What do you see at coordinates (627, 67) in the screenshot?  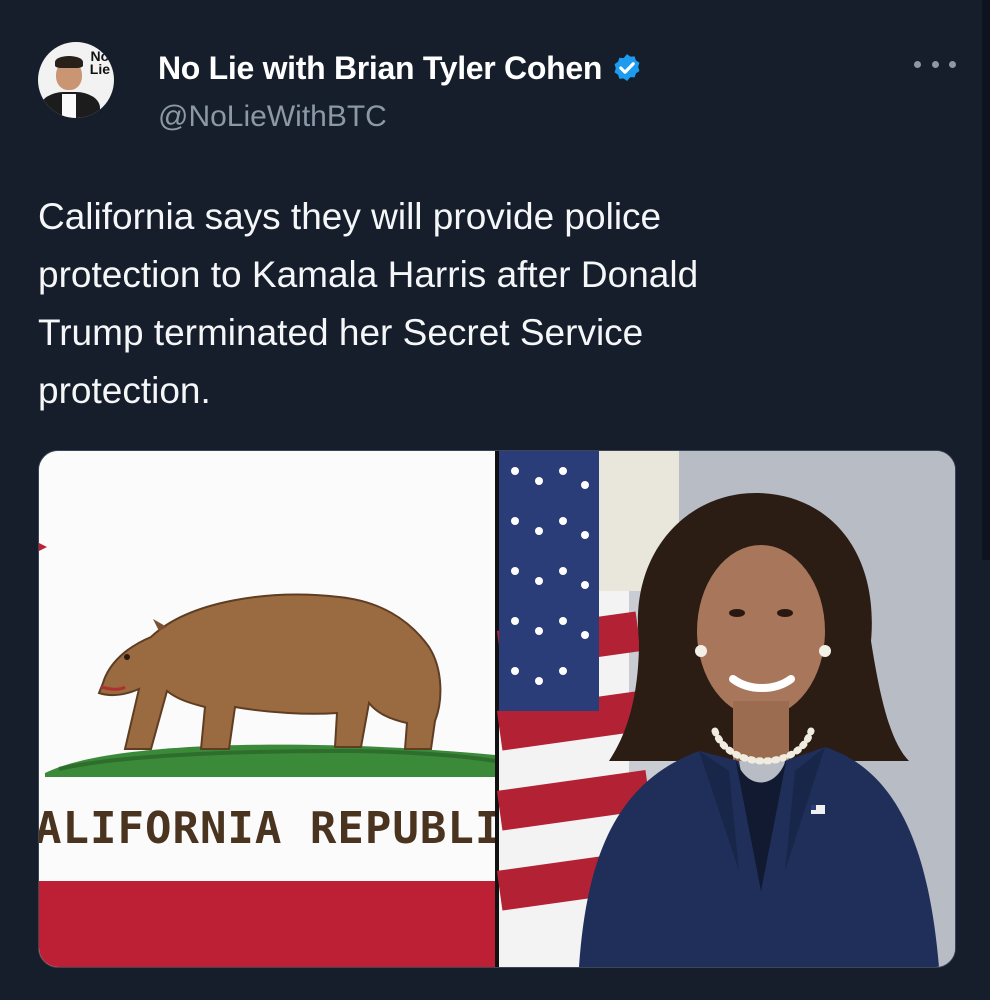 I see `verified-badge-icon` at bounding box center [627, 67].